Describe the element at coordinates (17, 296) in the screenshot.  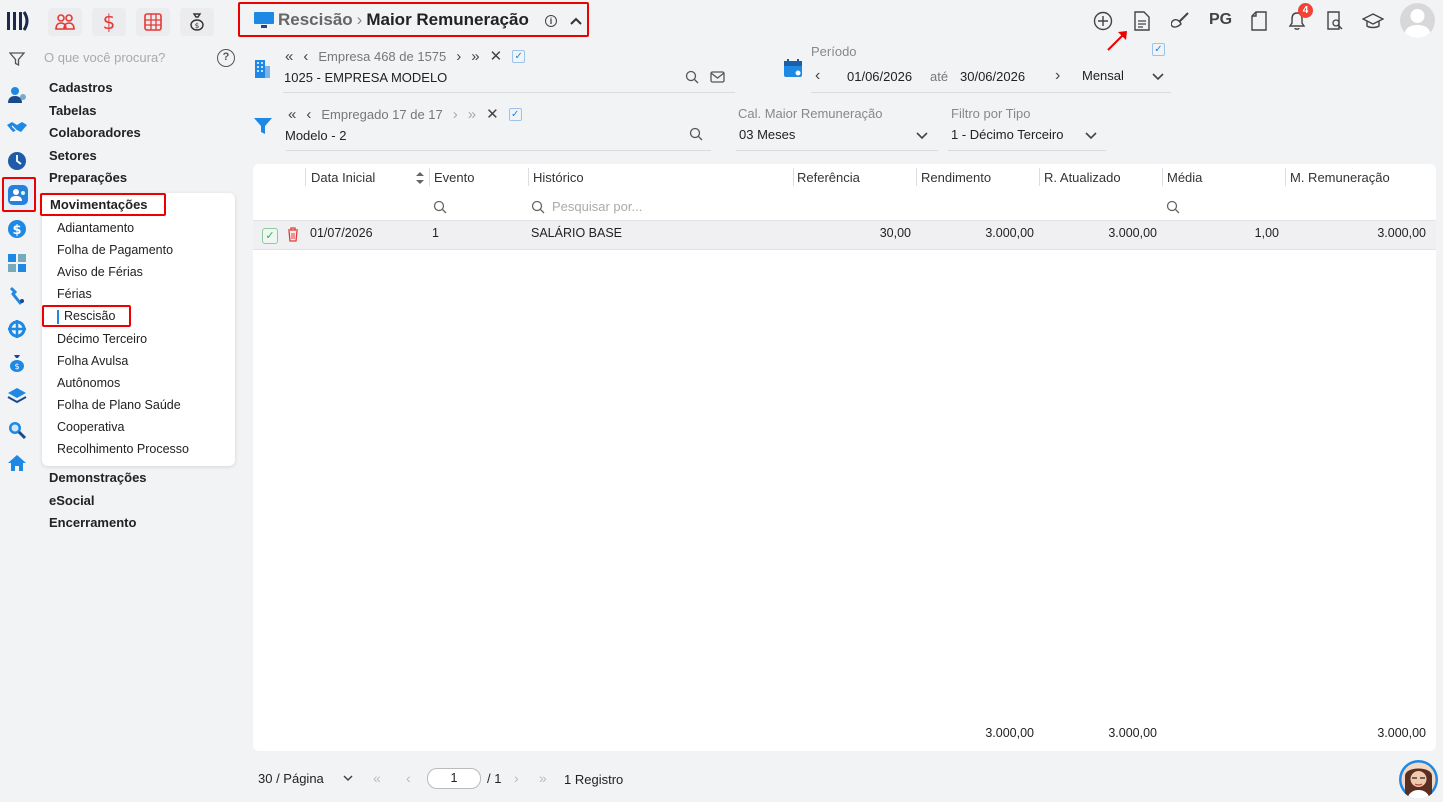
I see `tools-icon` at that location.